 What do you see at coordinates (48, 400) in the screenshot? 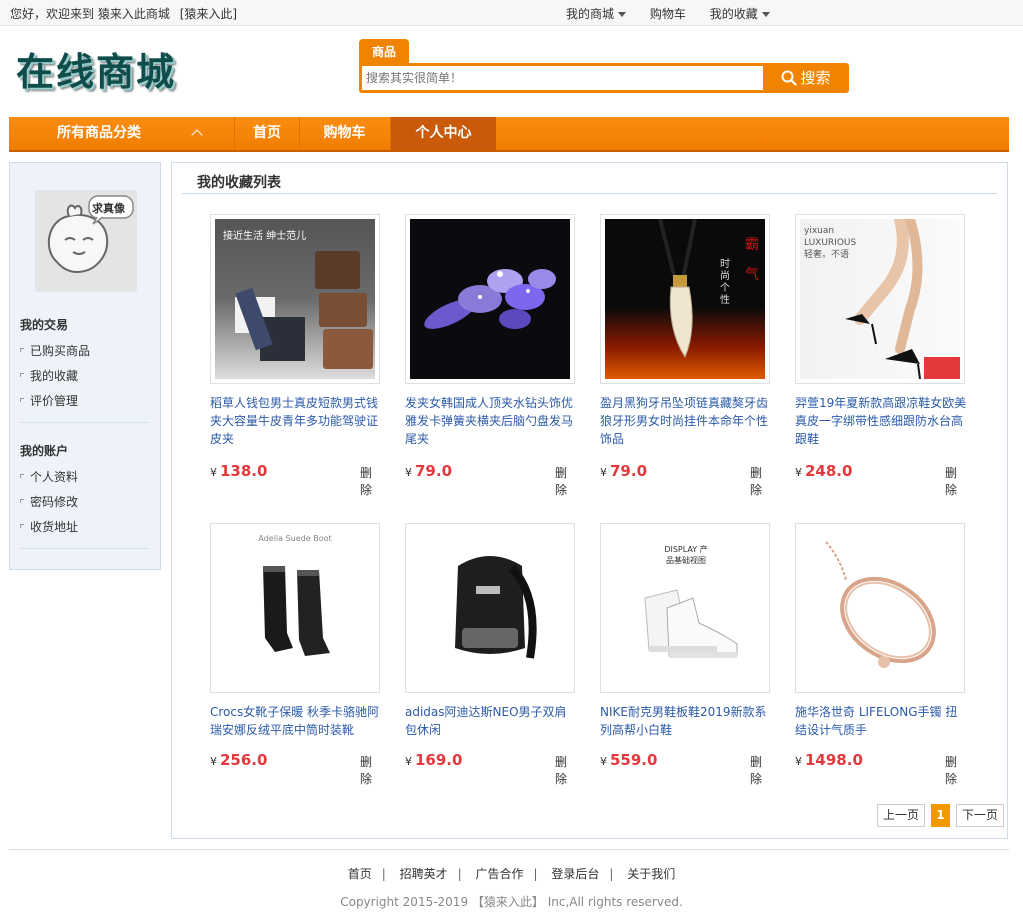
I see `sidebar-item-reviews: 评价管理` at bounding box center [48, 400].